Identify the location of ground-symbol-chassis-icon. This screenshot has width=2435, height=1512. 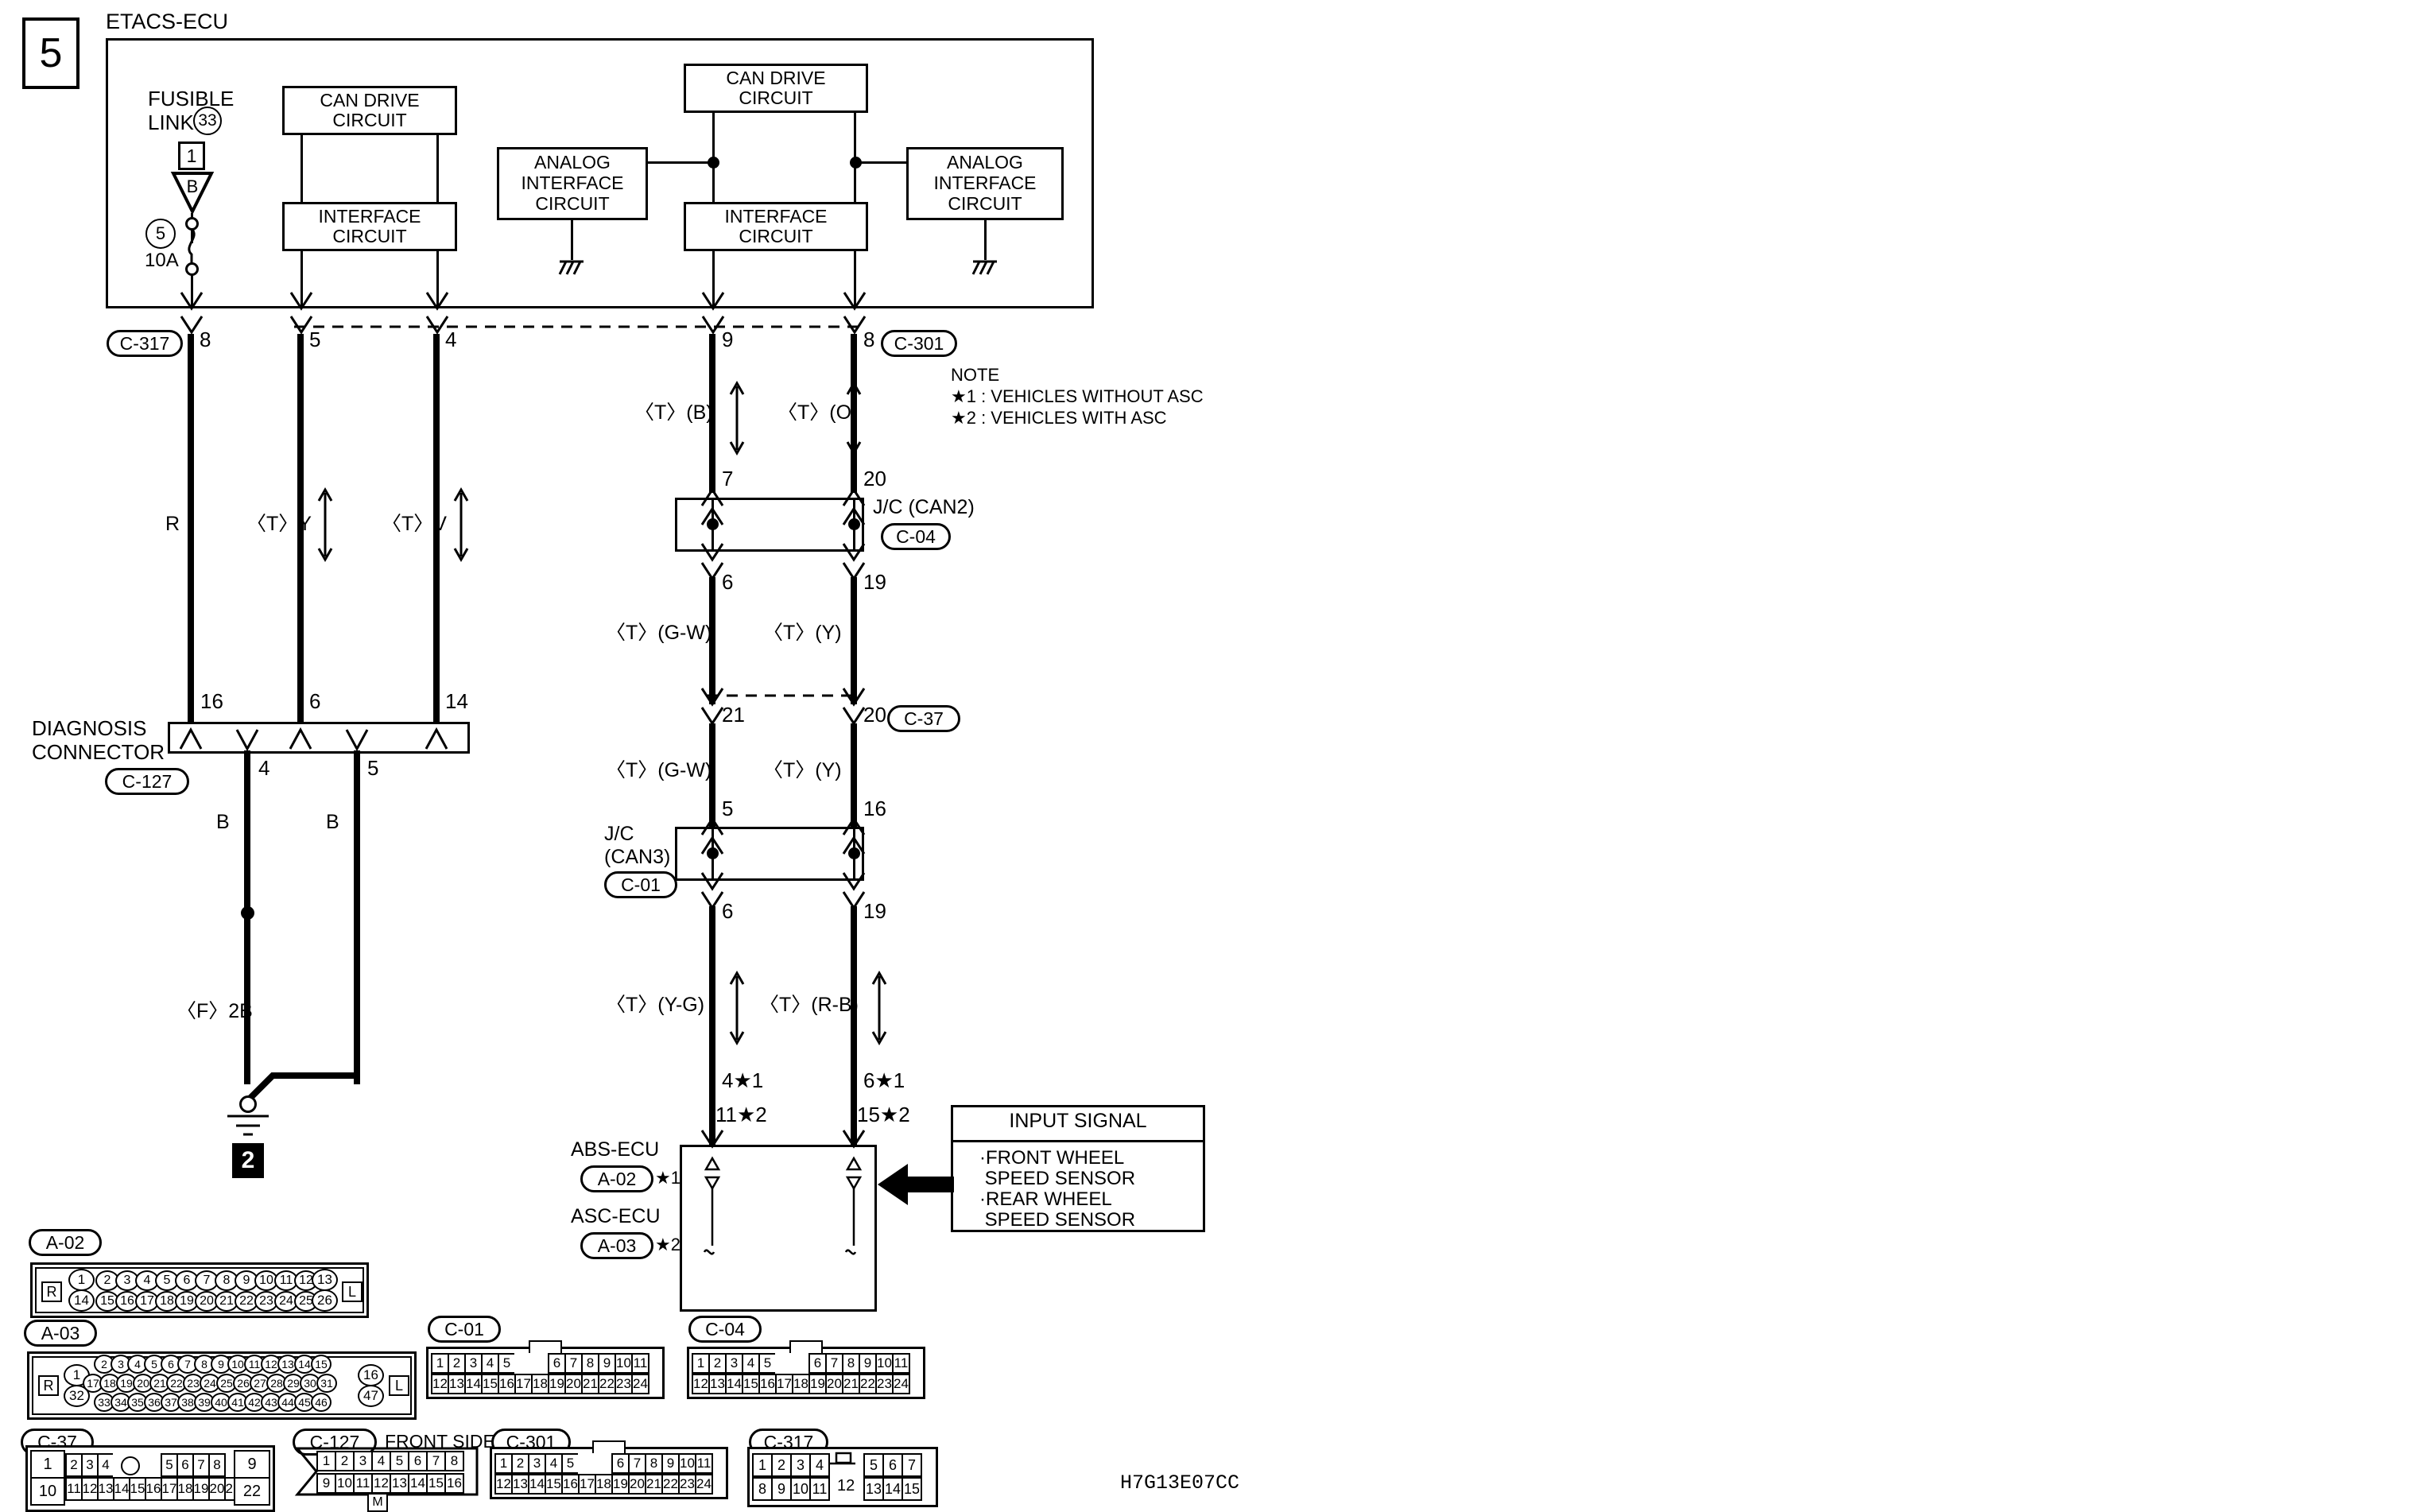
(248, 1126).